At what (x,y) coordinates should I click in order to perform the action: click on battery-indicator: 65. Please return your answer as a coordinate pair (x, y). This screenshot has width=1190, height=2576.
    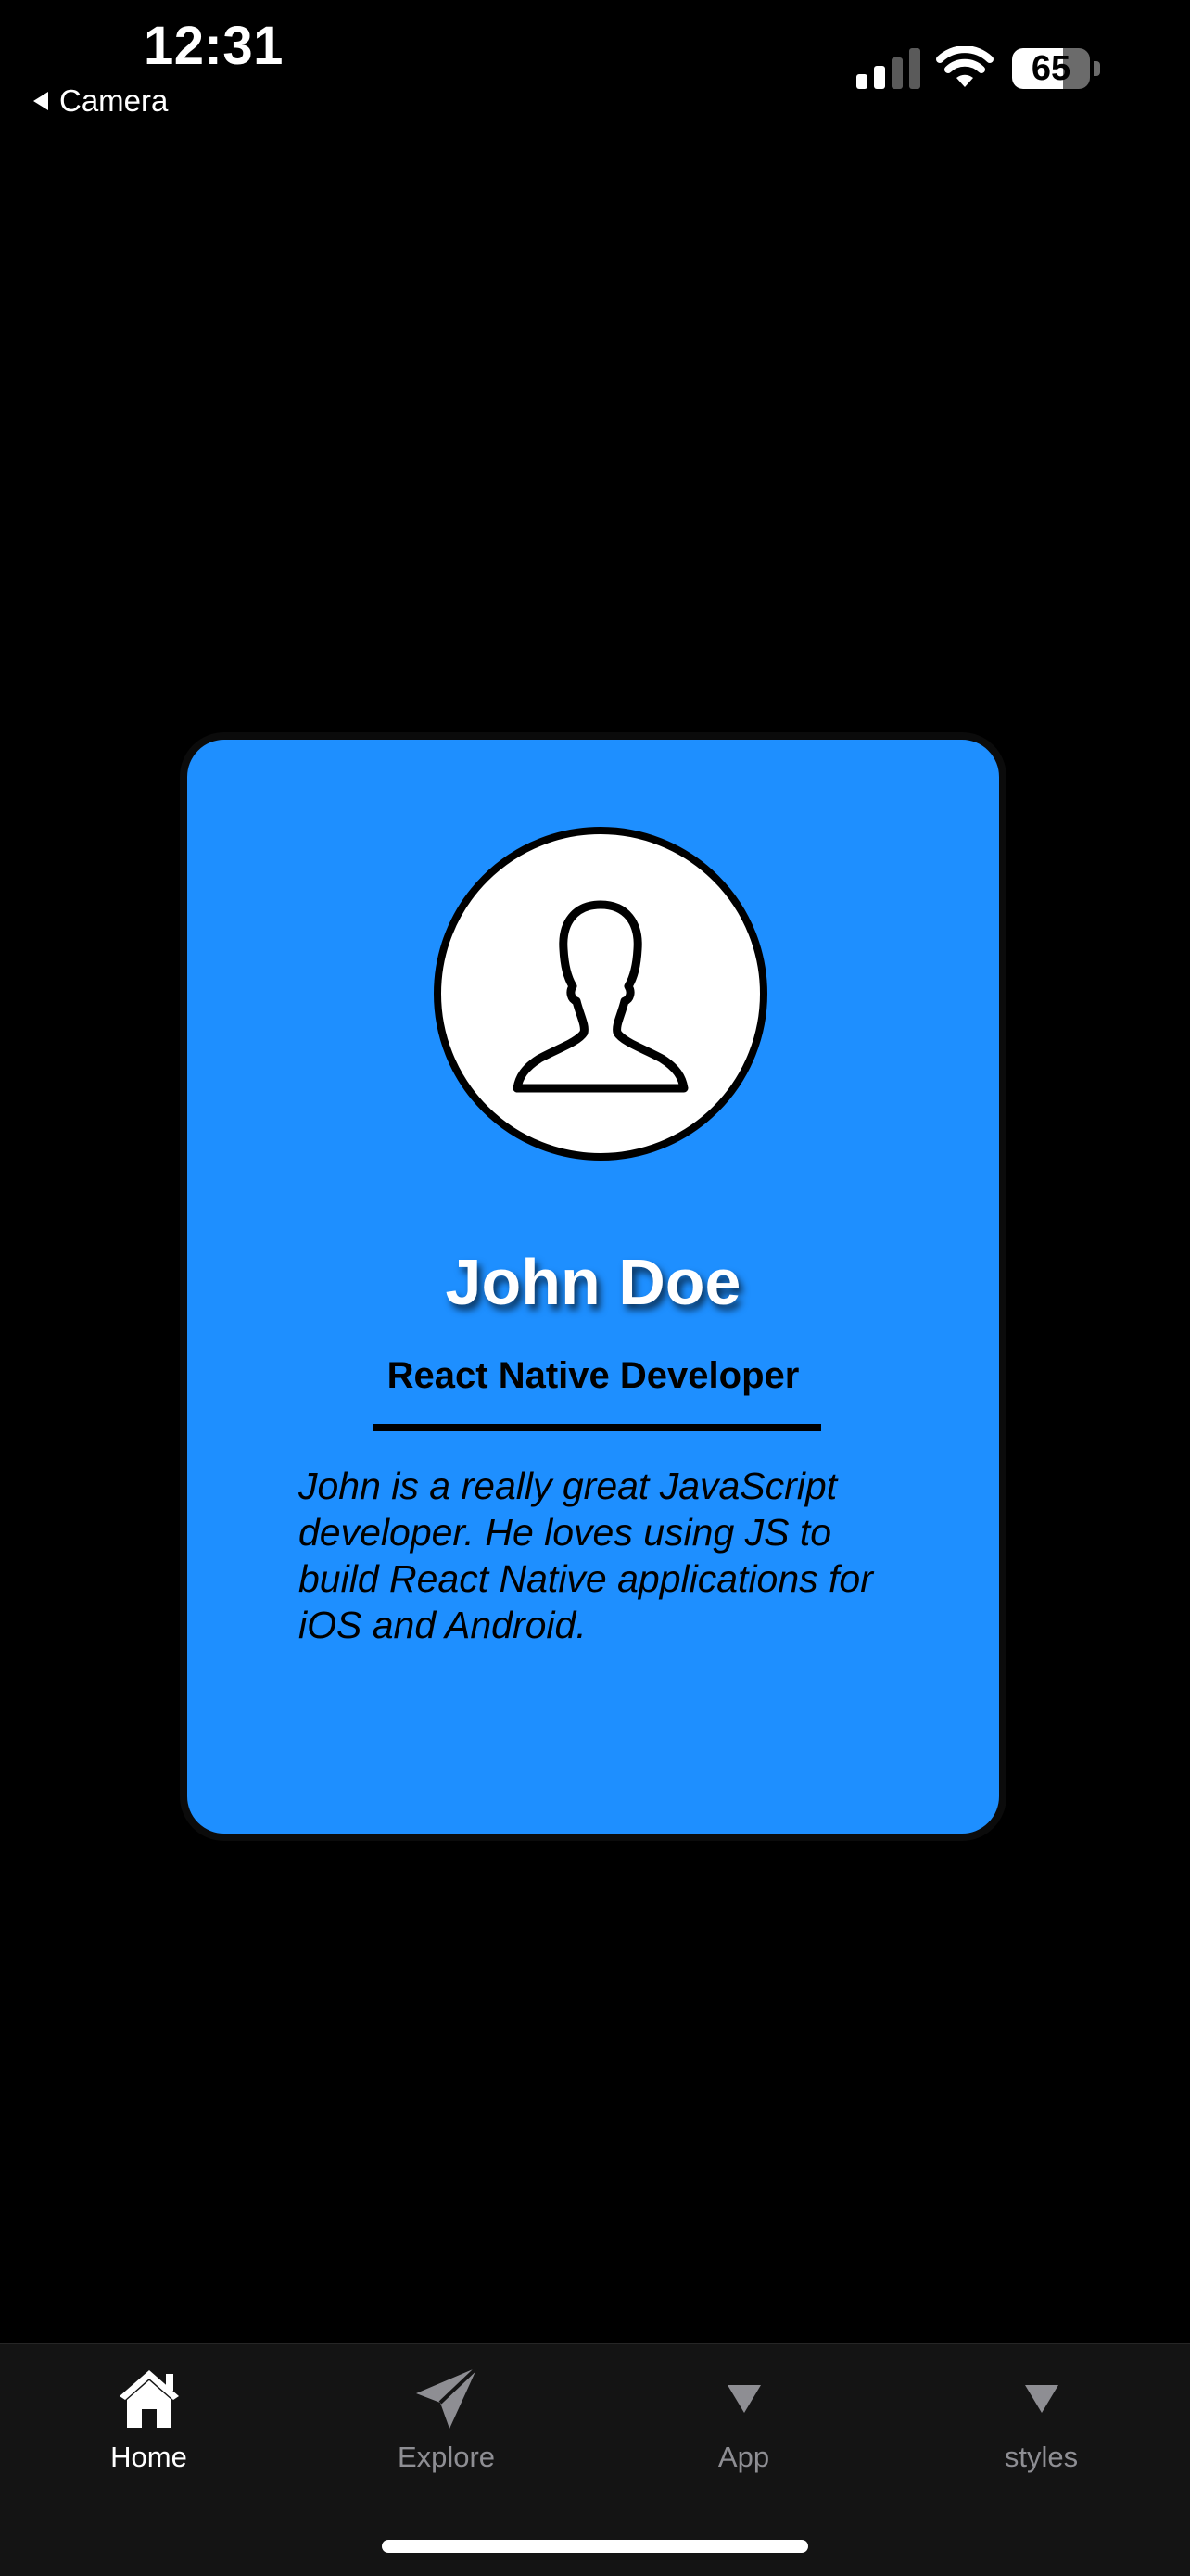
    Looking at the image, I should click on (1056, 68).